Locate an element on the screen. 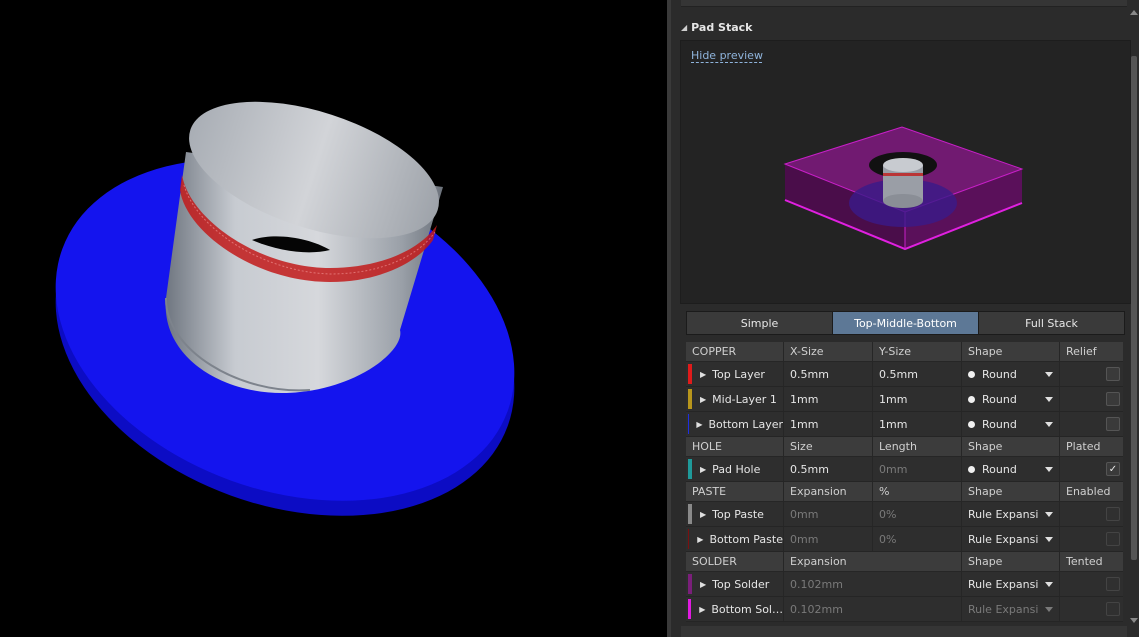  panel-bottom-bar is located at coordinates (904, 631).